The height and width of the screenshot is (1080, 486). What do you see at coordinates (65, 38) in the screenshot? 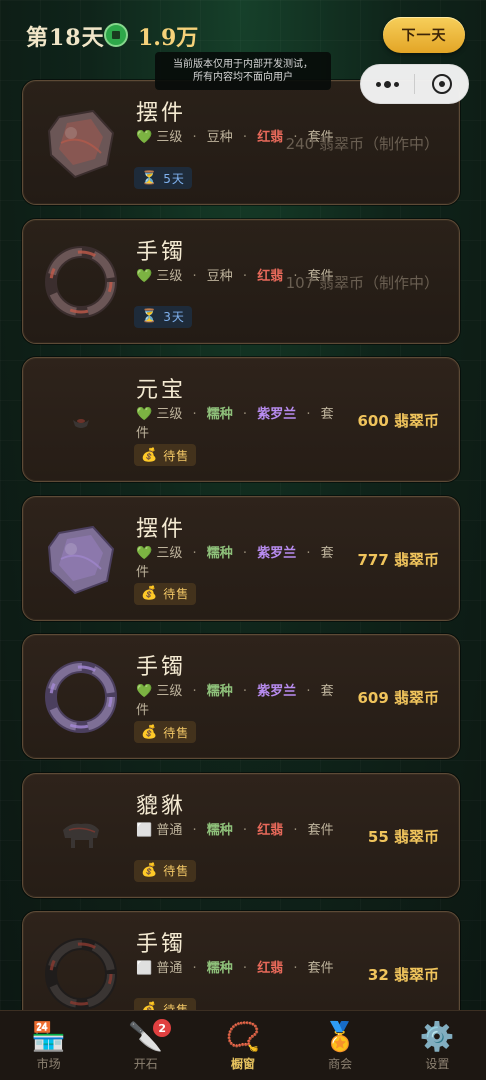
I see `day-counter: 第18天` at bounding box center [65, 38].